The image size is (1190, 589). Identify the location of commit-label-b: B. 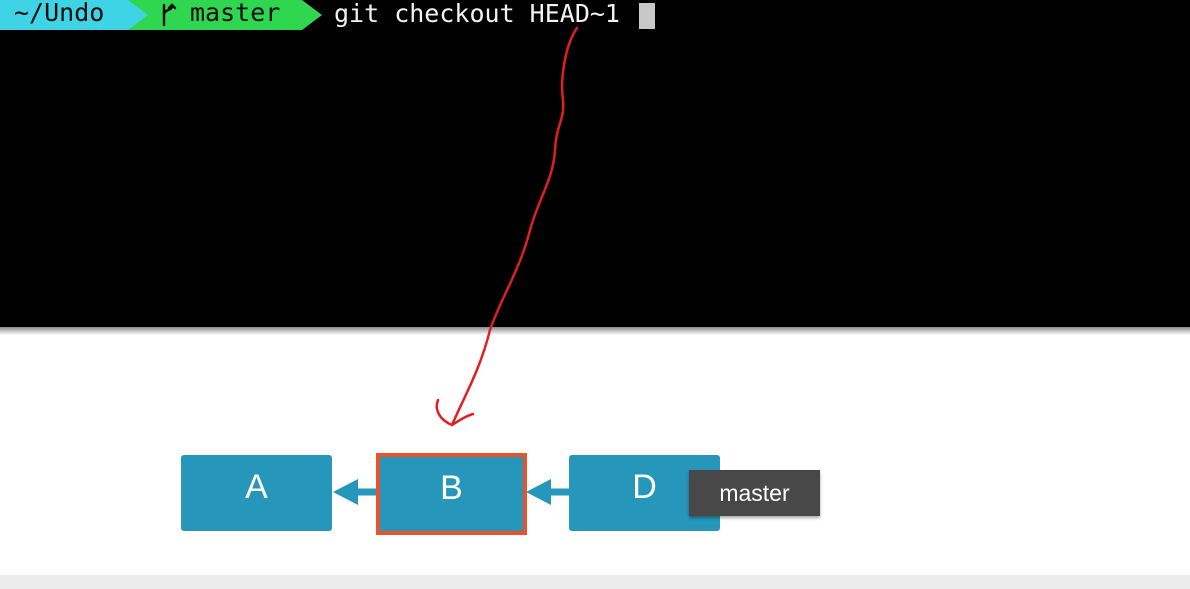
(451, 487).